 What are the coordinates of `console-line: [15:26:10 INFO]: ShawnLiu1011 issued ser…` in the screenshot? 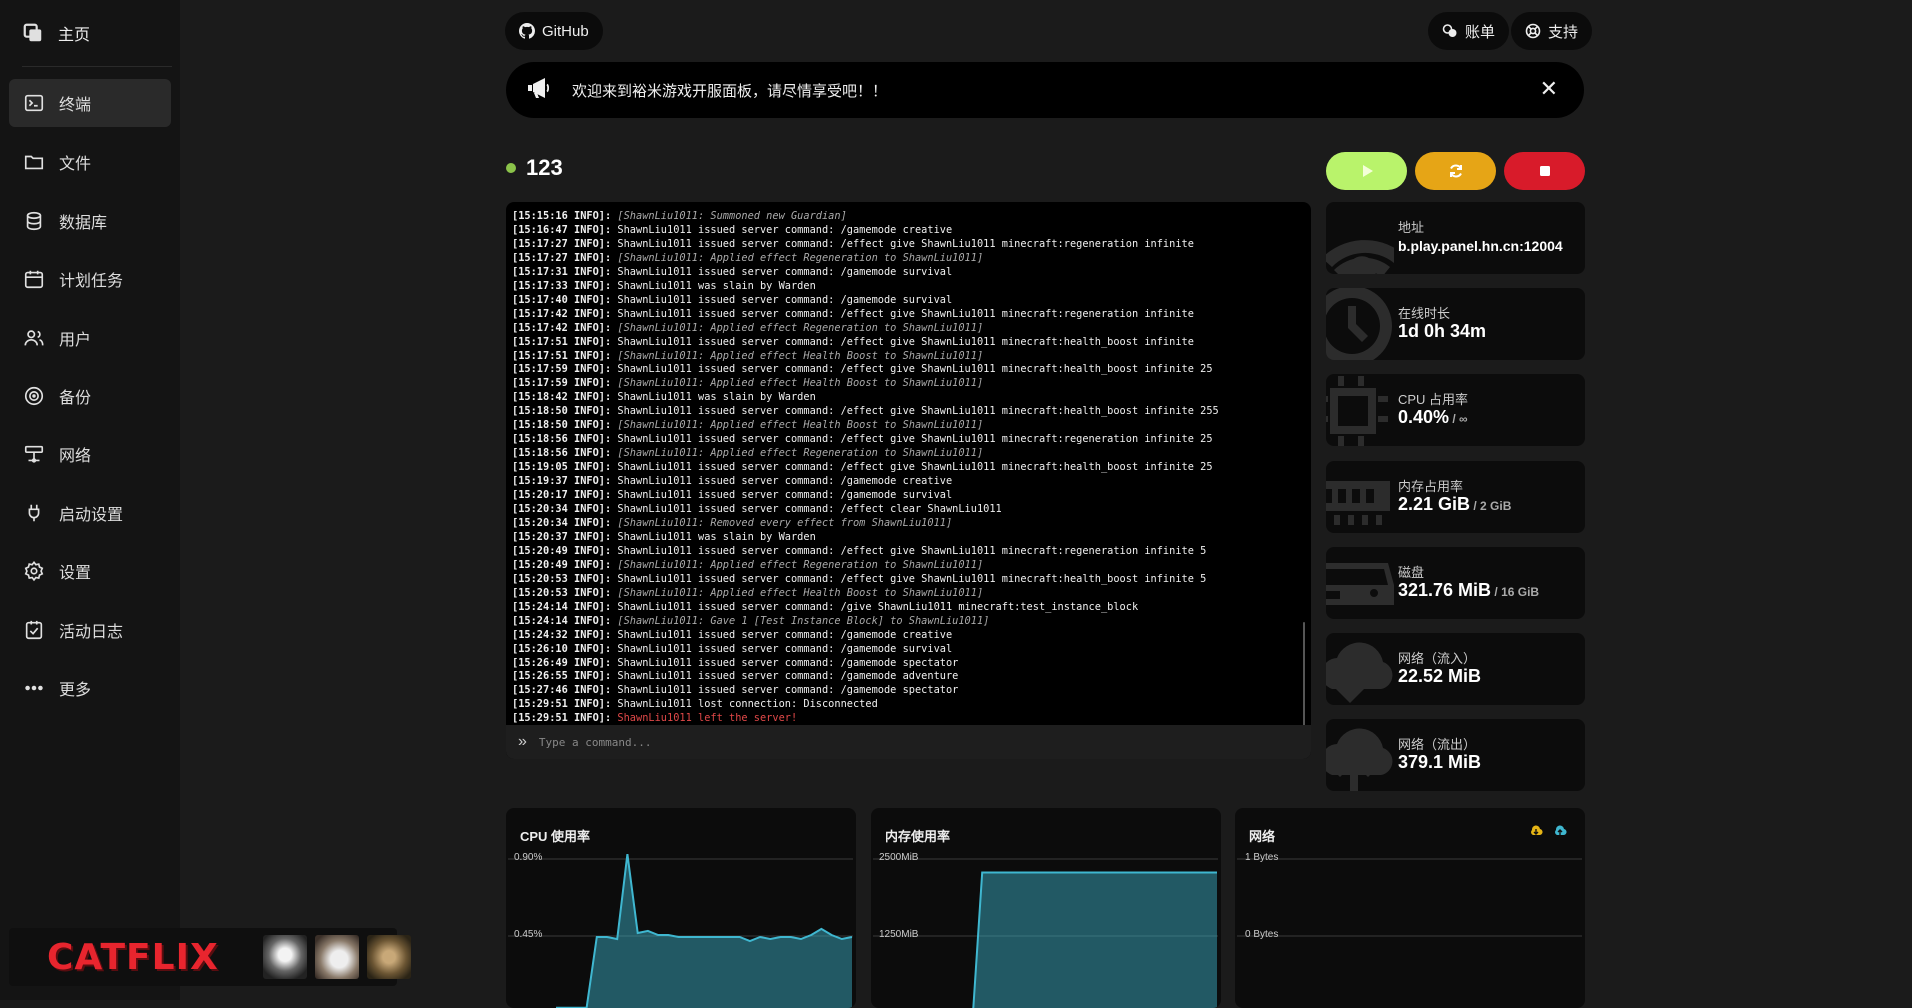 It's located at (905, 650).